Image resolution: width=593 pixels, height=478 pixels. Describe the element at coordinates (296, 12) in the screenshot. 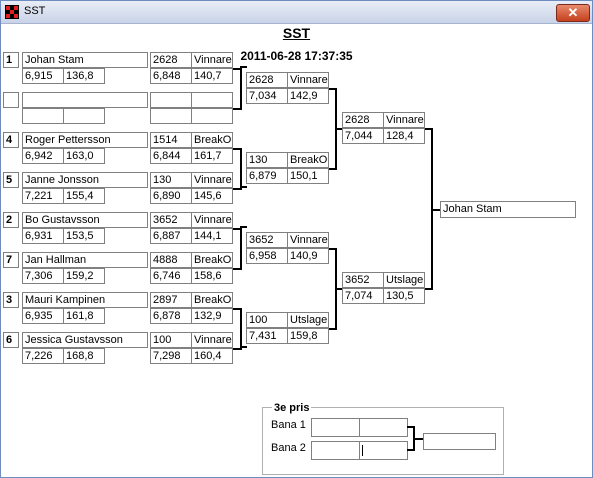

I see `title-bar: SST ✕` at that location.